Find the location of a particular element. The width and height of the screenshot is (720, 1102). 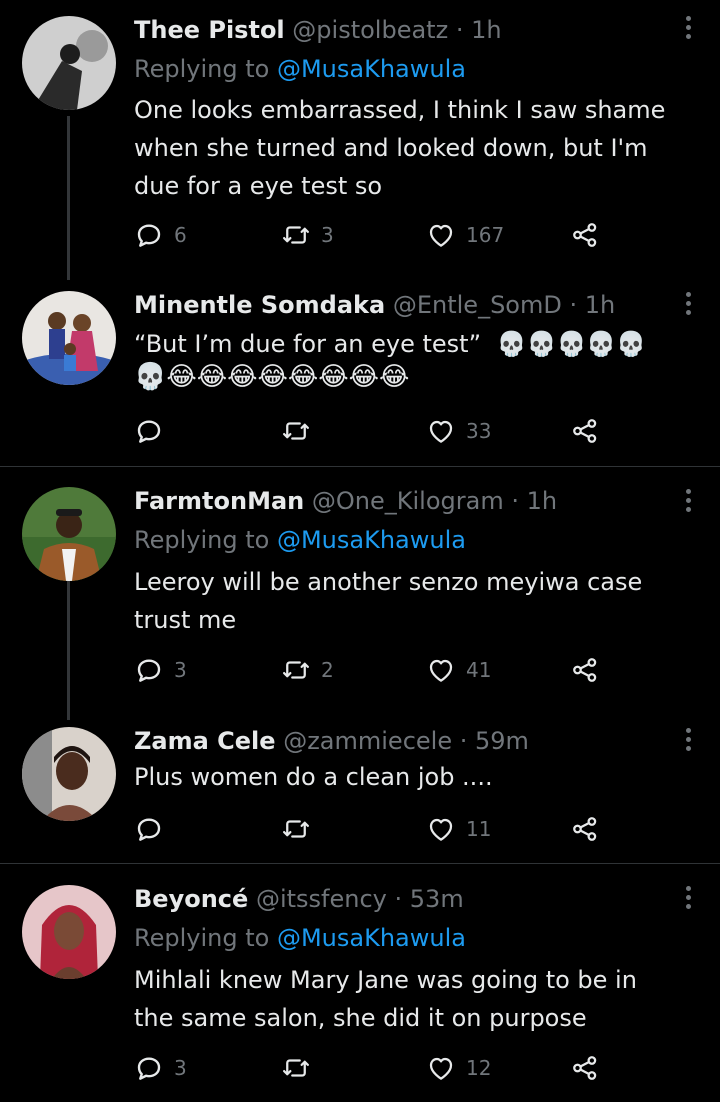

like-count: 33 is located at coordinates (479, 431).